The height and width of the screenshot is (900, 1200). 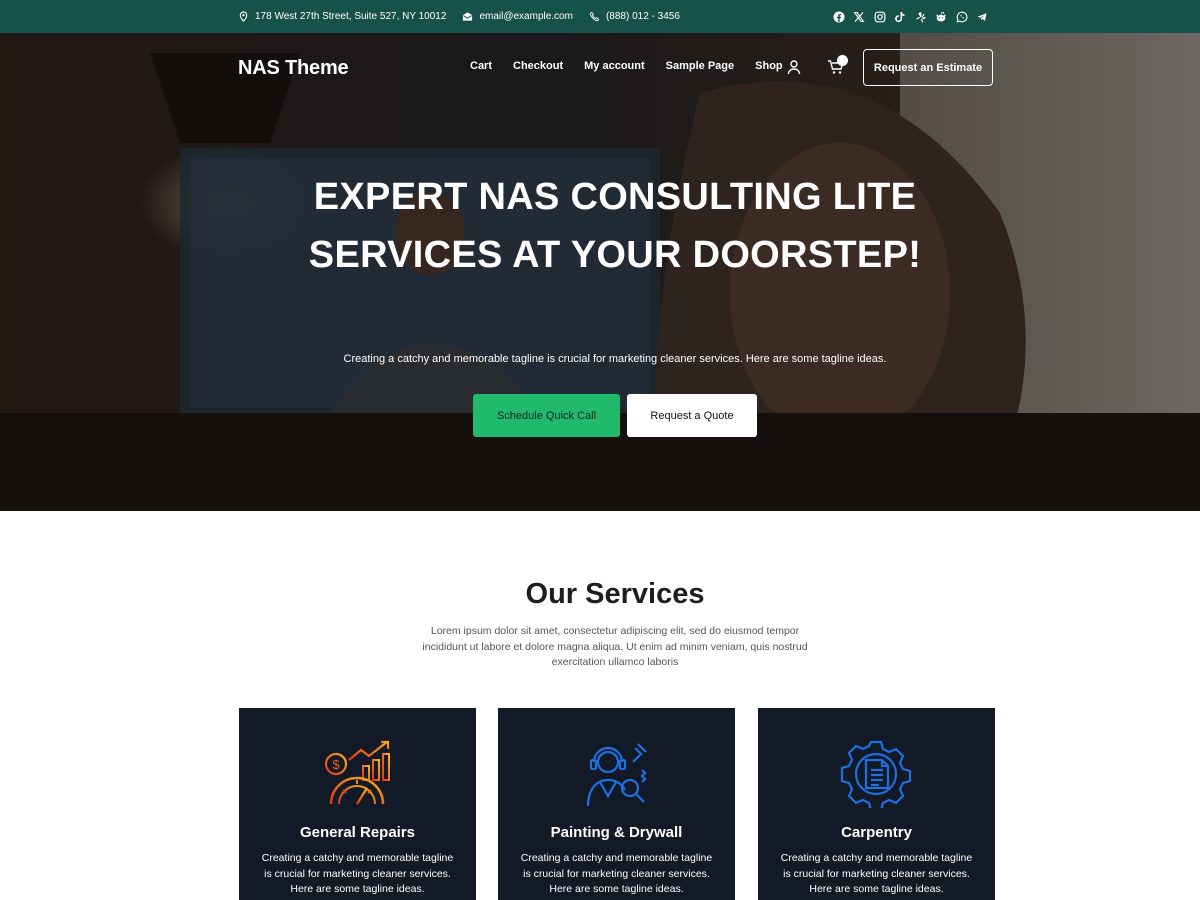 I want to click on phone-icon, so click(x=594, y=16).